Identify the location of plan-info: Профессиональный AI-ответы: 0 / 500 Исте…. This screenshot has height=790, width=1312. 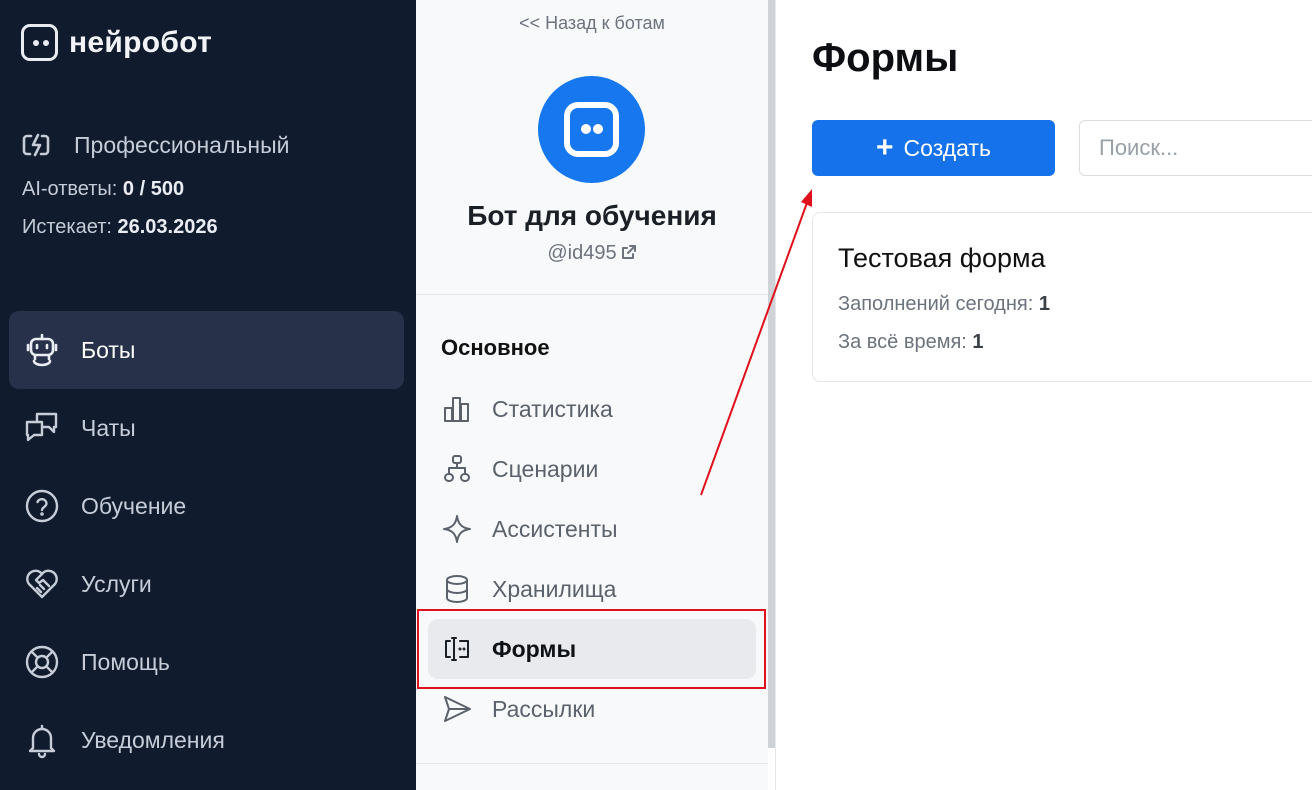
(155, 184).